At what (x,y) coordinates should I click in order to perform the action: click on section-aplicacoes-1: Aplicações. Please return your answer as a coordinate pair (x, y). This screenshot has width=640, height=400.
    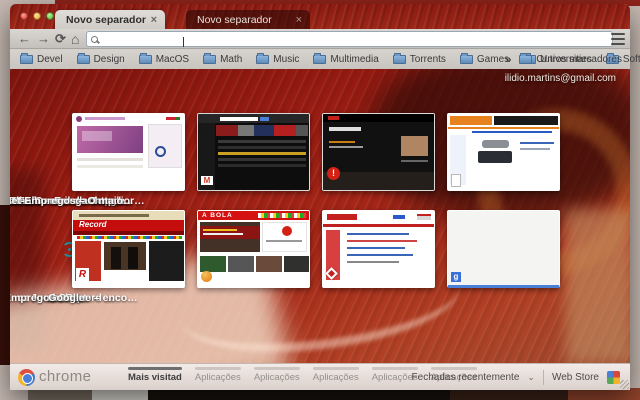
    Looking at the image, I should click on (217, 375).